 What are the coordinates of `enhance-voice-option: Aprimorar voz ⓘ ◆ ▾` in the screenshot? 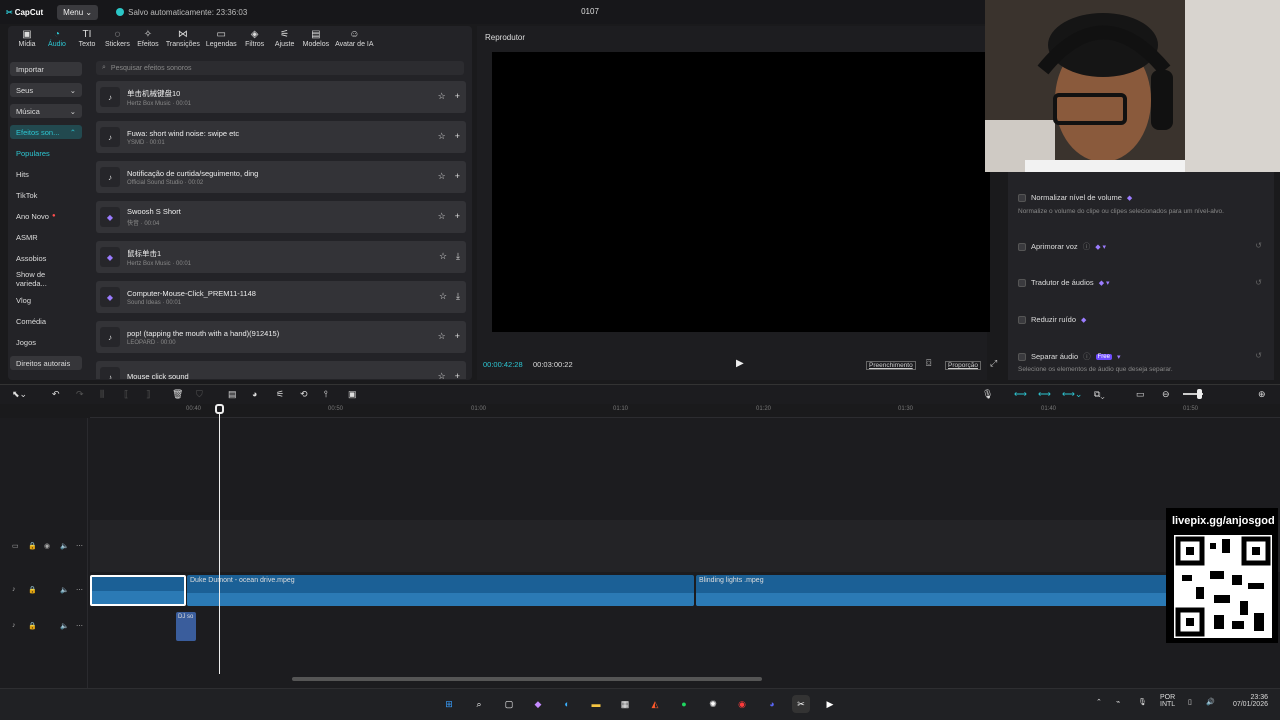 It's located at (1062, 246).